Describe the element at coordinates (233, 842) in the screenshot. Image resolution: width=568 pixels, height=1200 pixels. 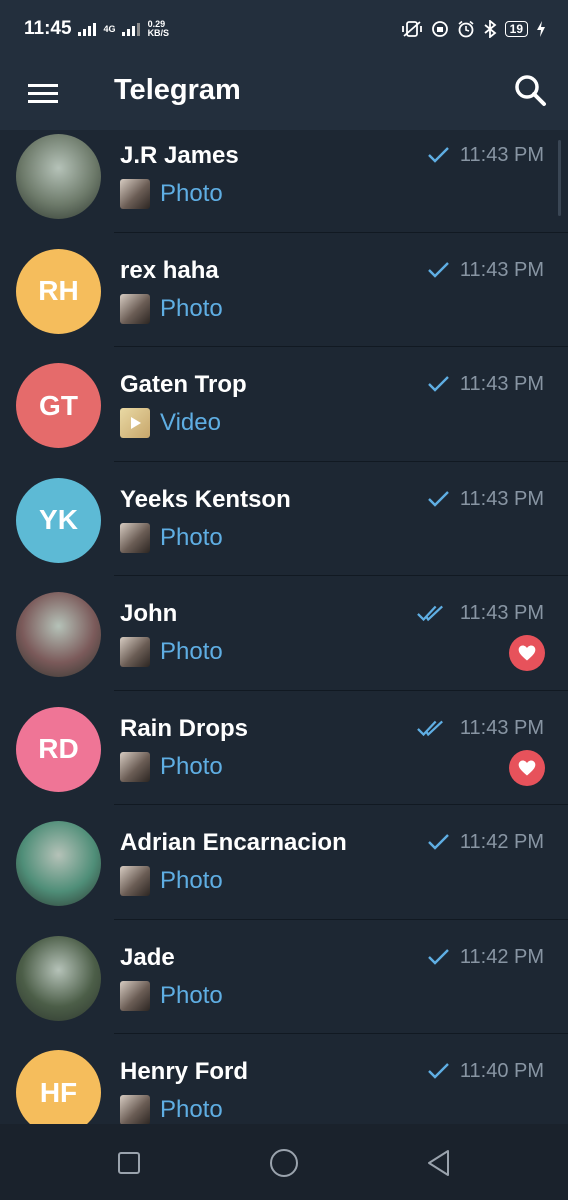
I see `chat-name: Adrian Encarnacion` at that location.